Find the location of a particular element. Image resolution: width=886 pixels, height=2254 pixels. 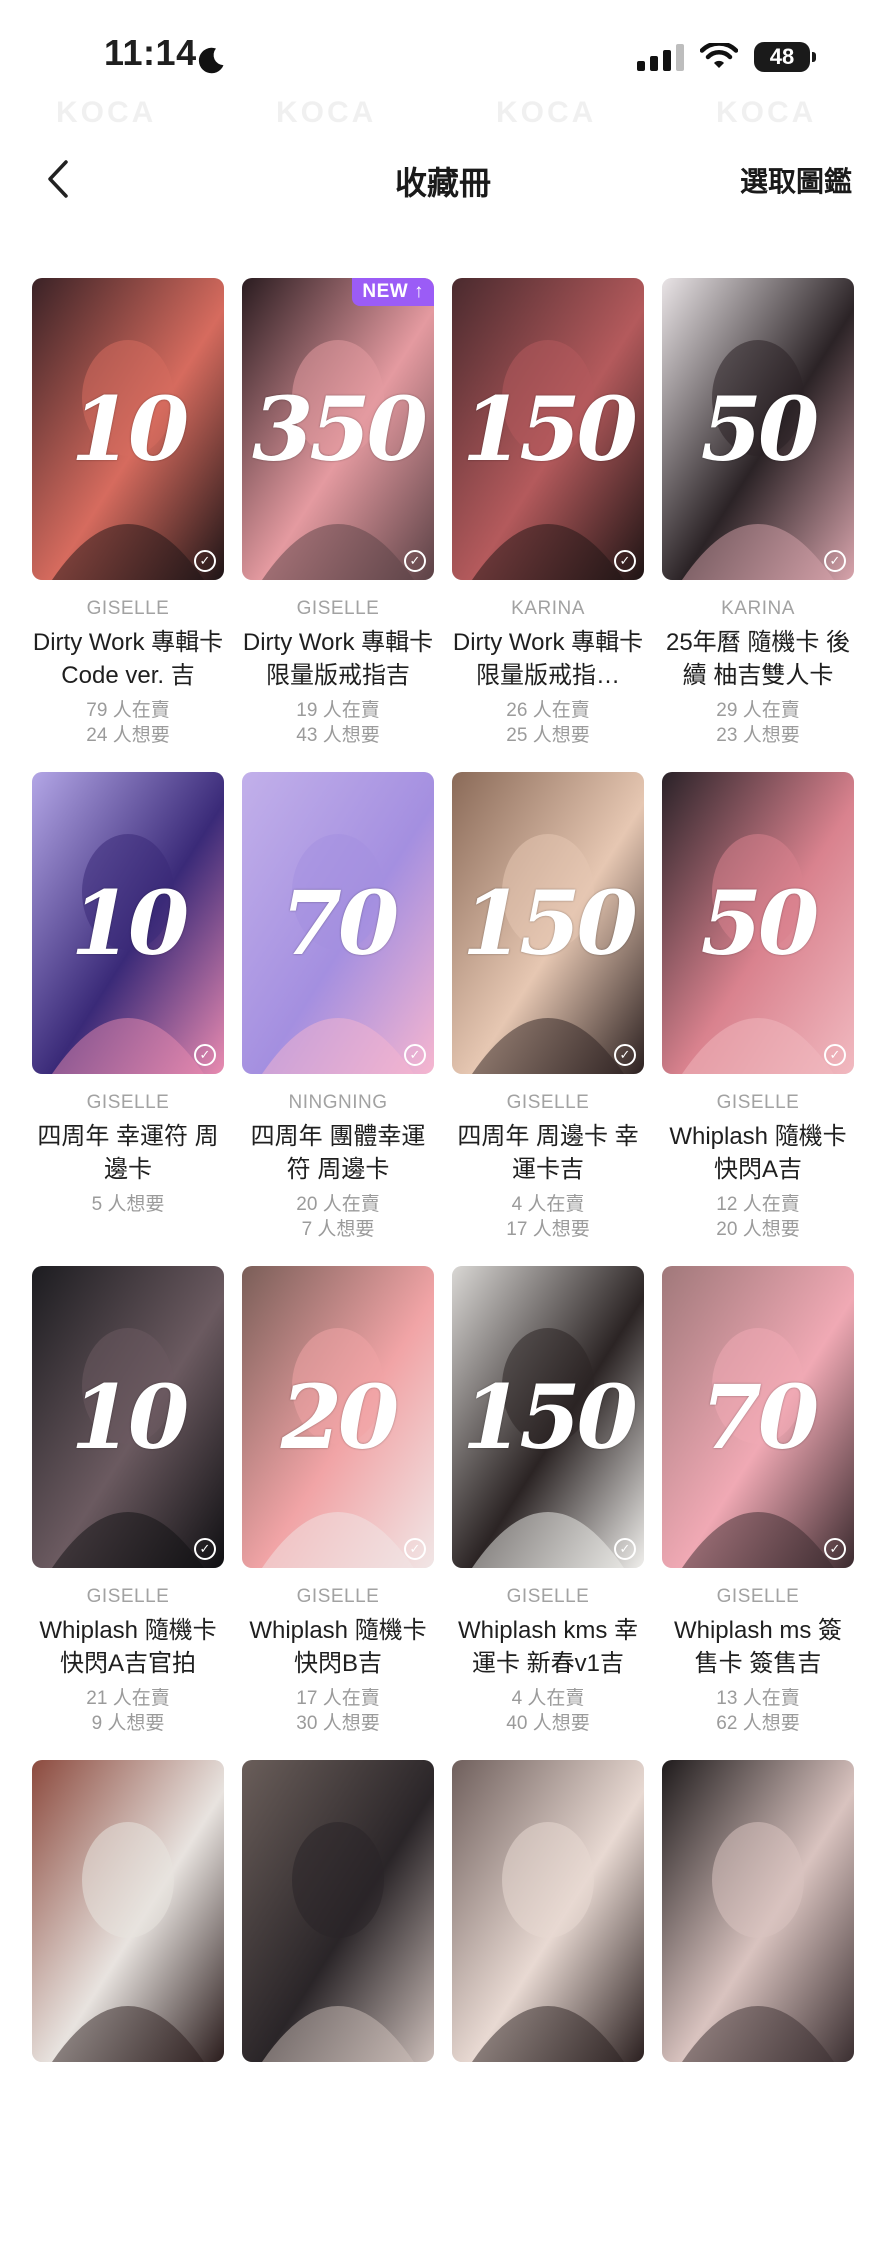

card-stats: 21 人在賣 9 人想要 is located at coordinates (128, 1711).